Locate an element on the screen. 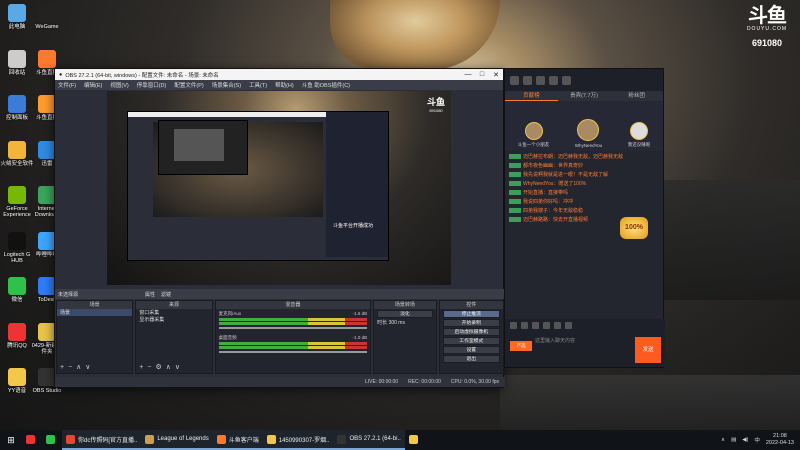 The height and width of the screenshot is (450, 800). desktop-icon: YY语音 is located at coordinates (17, 381).